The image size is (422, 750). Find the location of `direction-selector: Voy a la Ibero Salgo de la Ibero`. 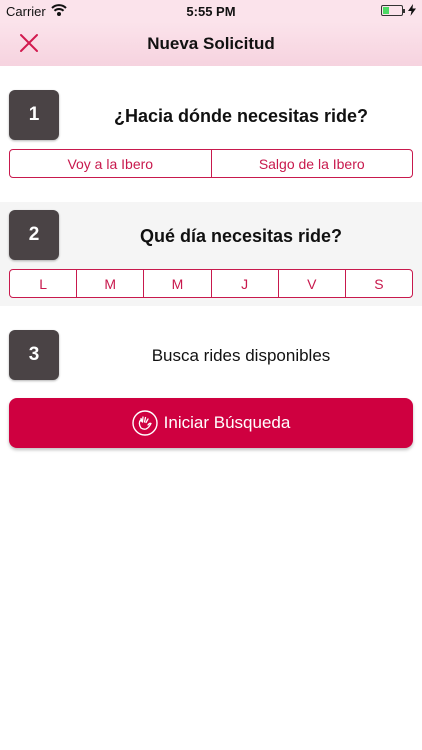

direction-selector: Voy a la Ibero Salgo de la Ibero is located at coordinates (211, 163).